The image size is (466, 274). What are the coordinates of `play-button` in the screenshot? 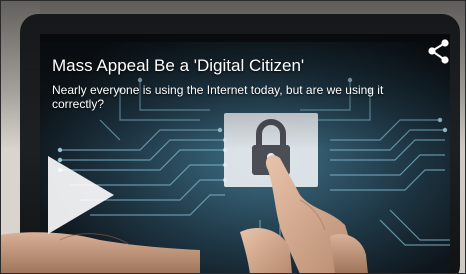 It's located at (75, 195).